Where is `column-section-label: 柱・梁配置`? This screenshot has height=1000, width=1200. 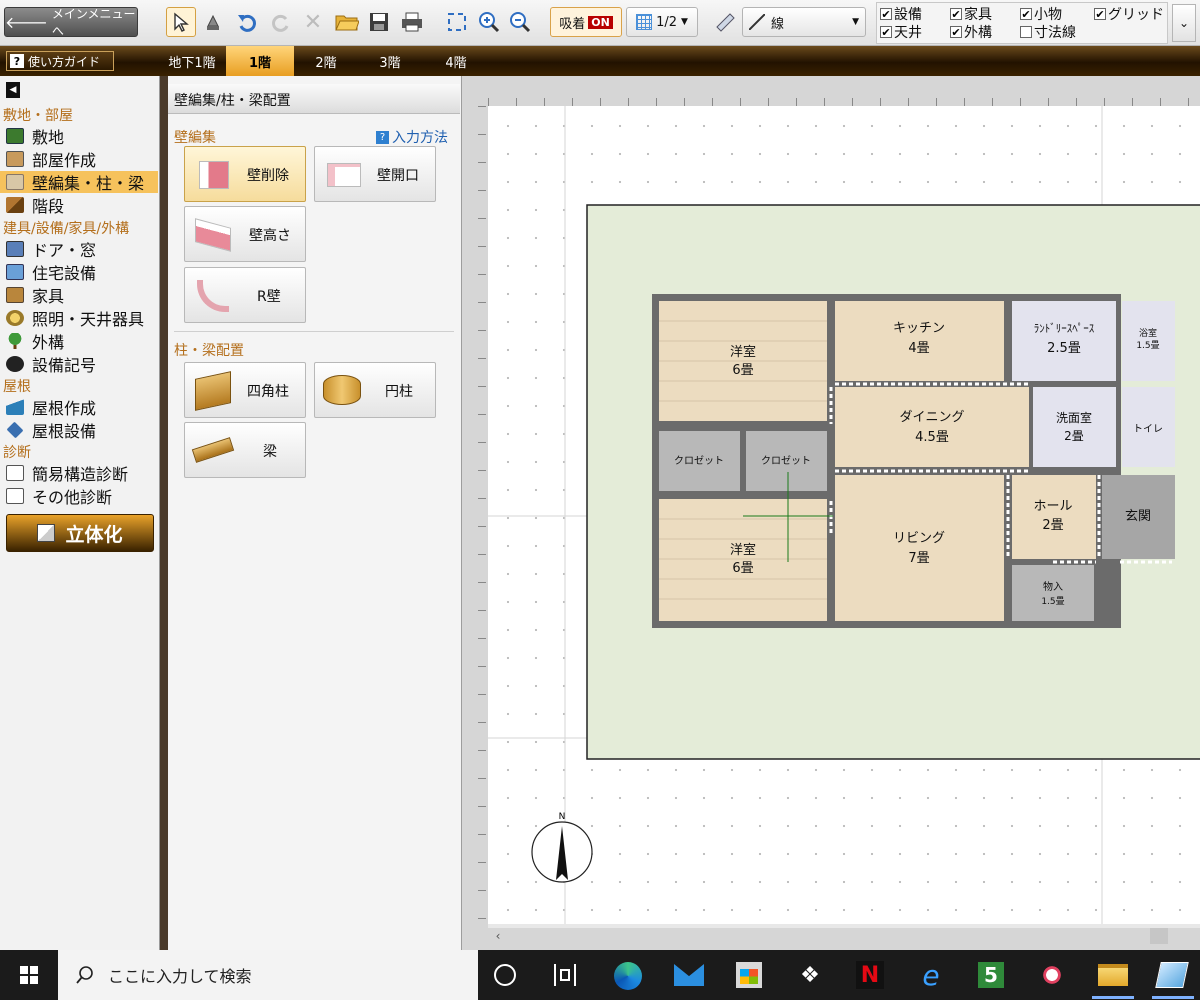 column-section-label: 柱・梁配置 is located at coordinates (209, 351).